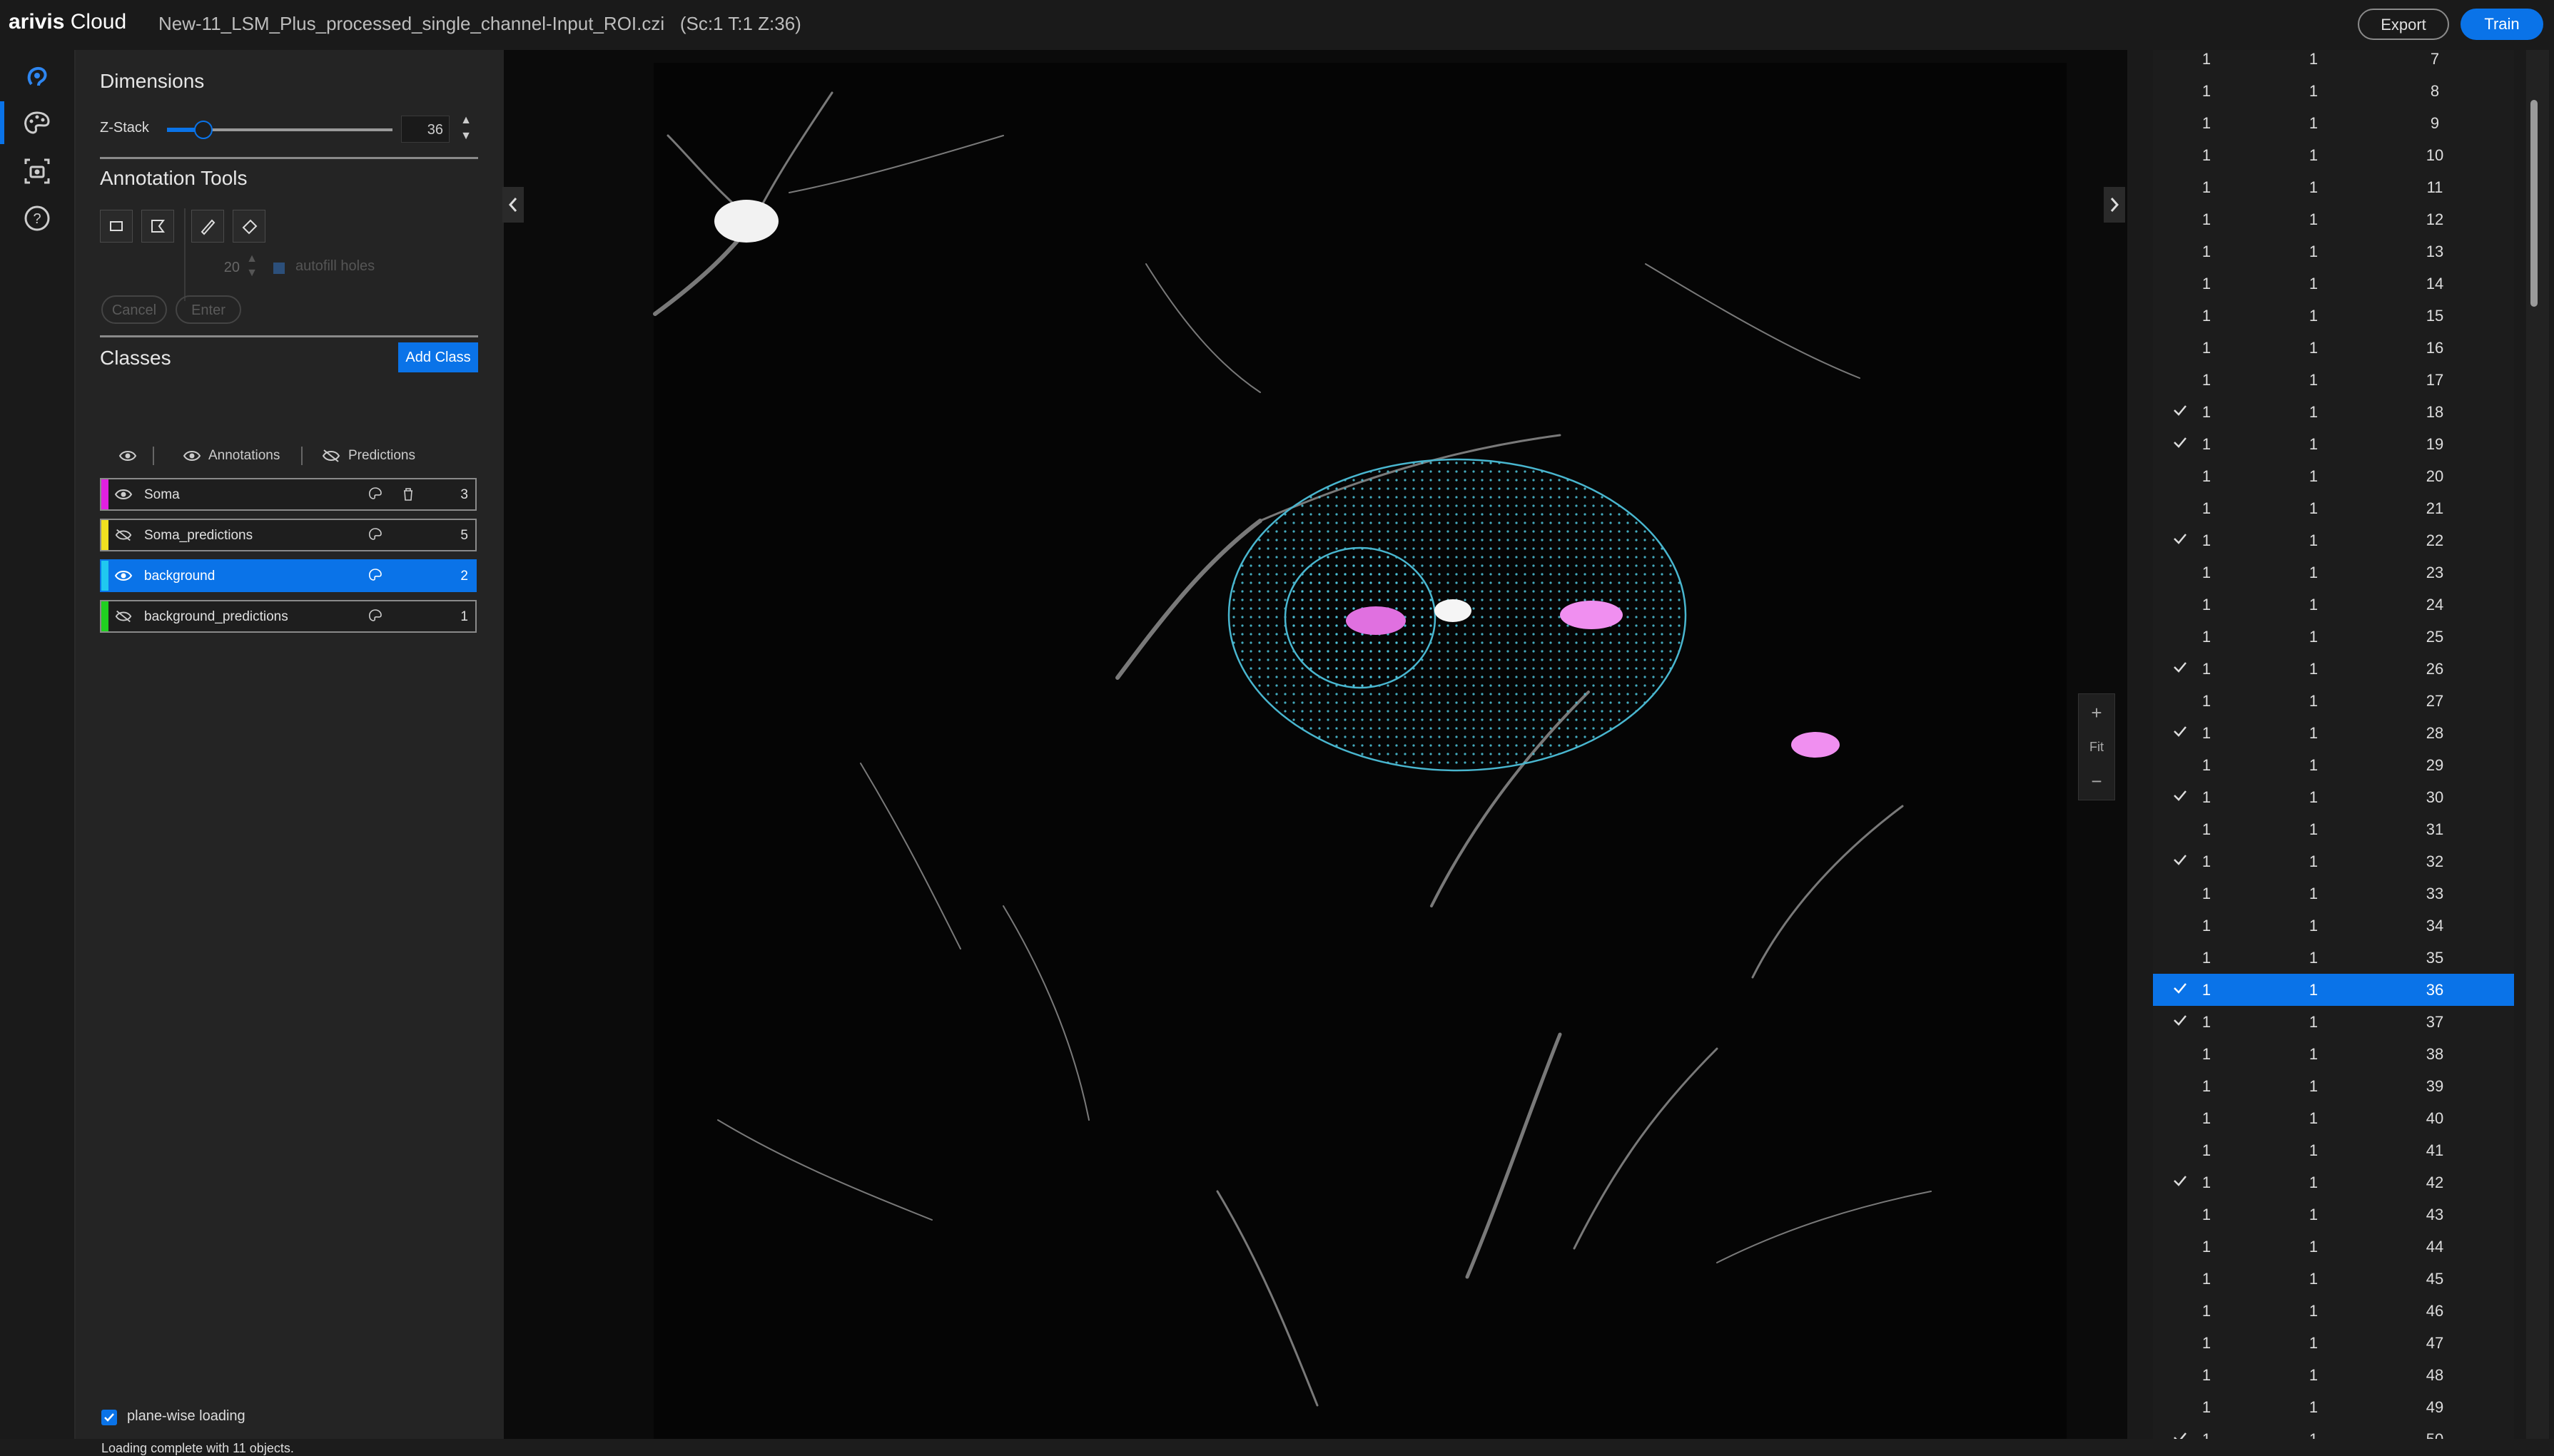  What do you see at coordinates (2333, 1119) in the screenshot?
I see `table-row: 1 1 40` at bounding box center [2333, 1119].